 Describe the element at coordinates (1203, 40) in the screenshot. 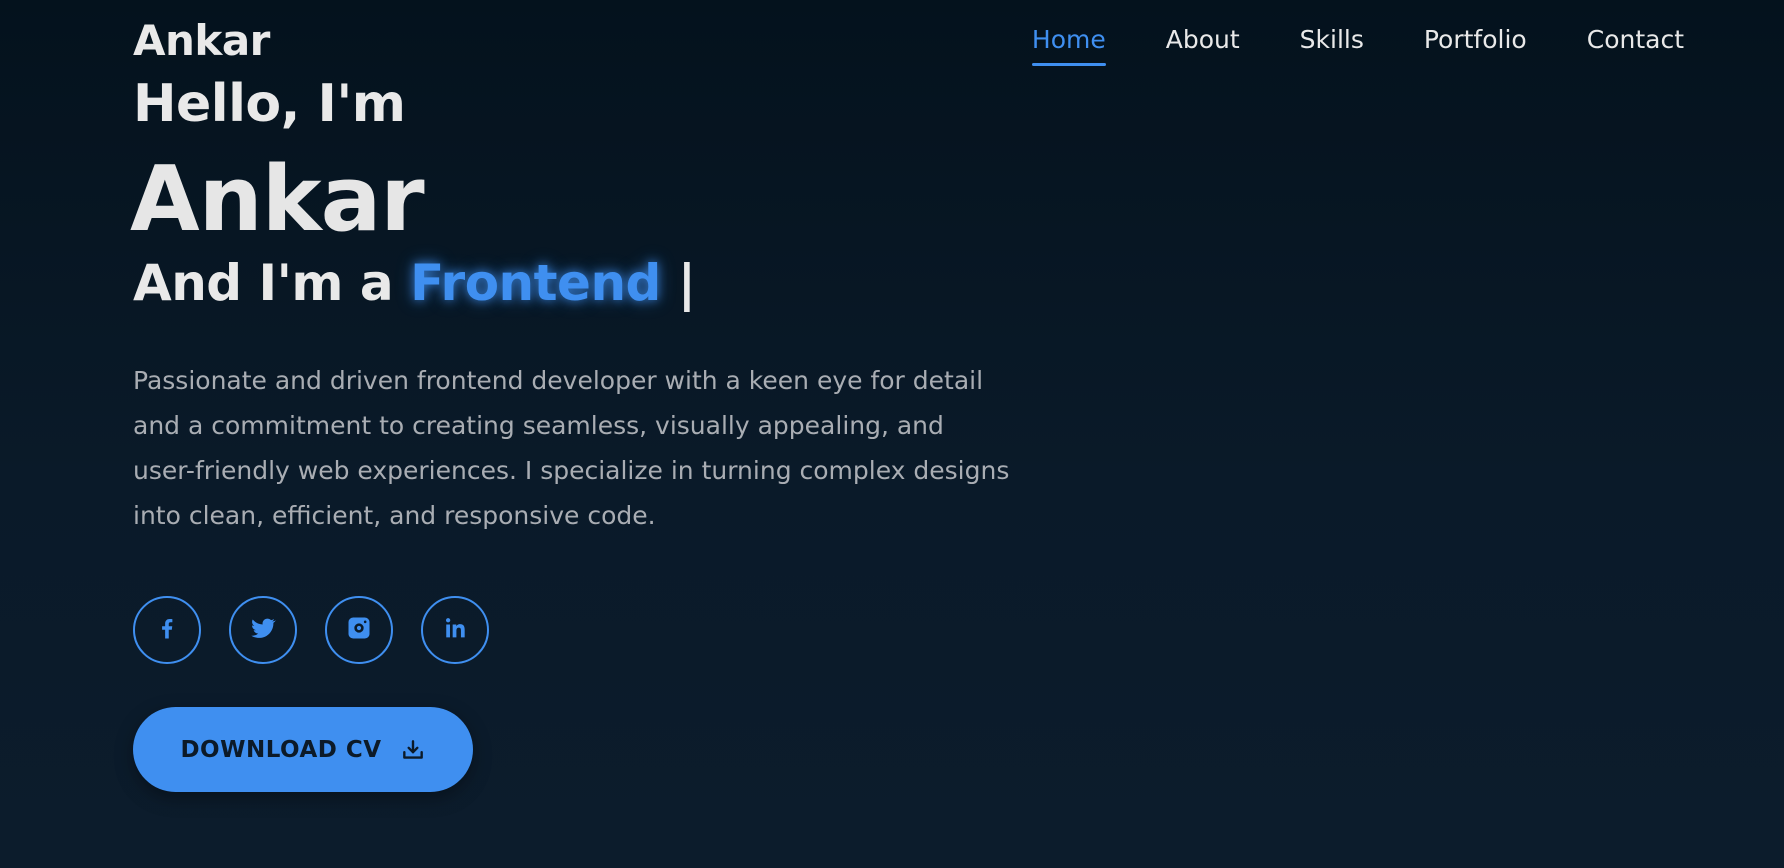

I see `nav-item-about: About` at that location.